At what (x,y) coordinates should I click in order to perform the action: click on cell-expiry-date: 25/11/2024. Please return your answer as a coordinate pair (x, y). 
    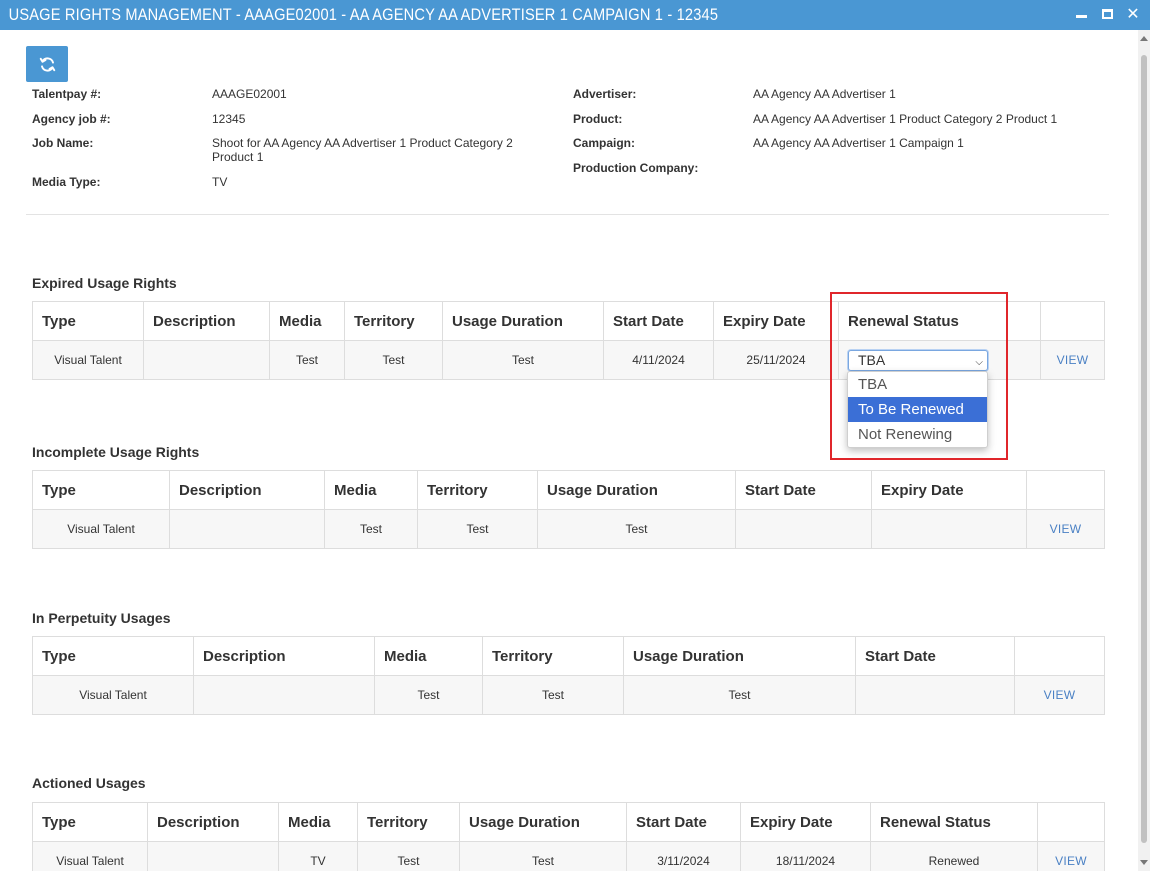
    Looking at the image, I should click on (776, 360).